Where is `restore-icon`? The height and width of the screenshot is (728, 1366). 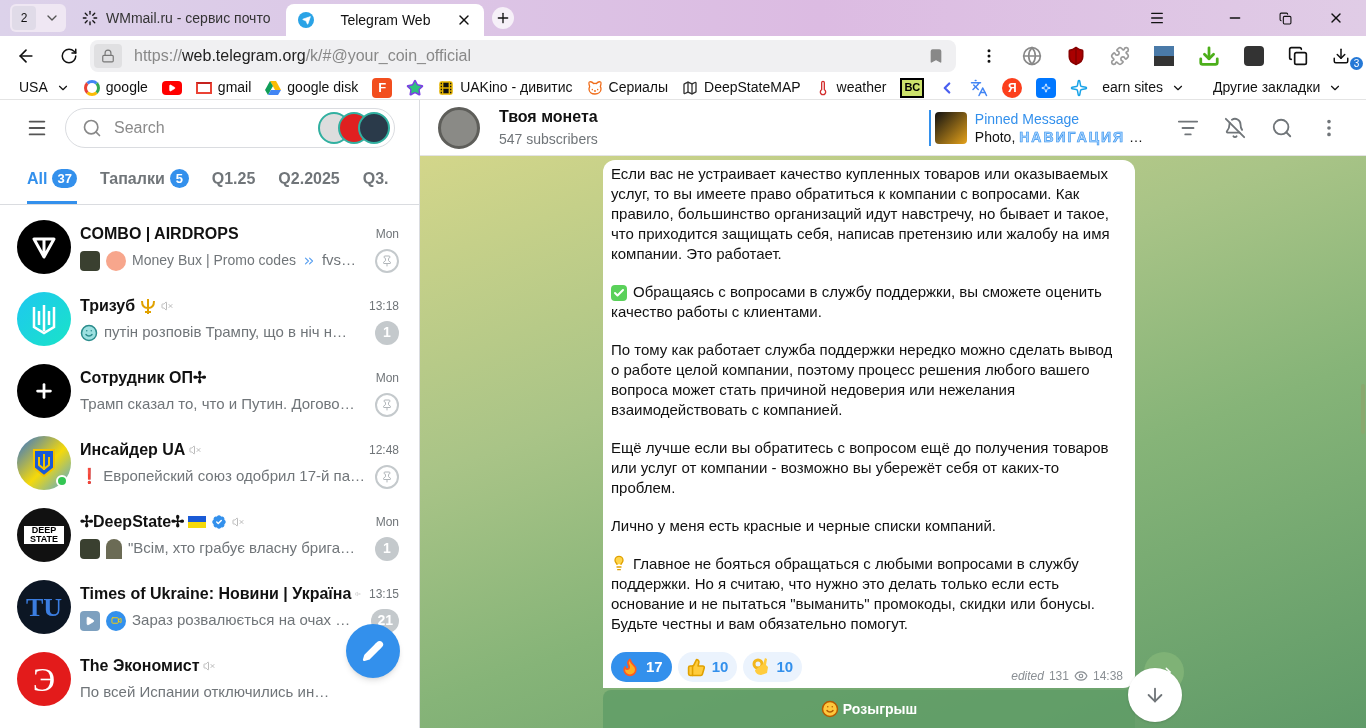 restore-icon is located at coordinates (1285, 18).